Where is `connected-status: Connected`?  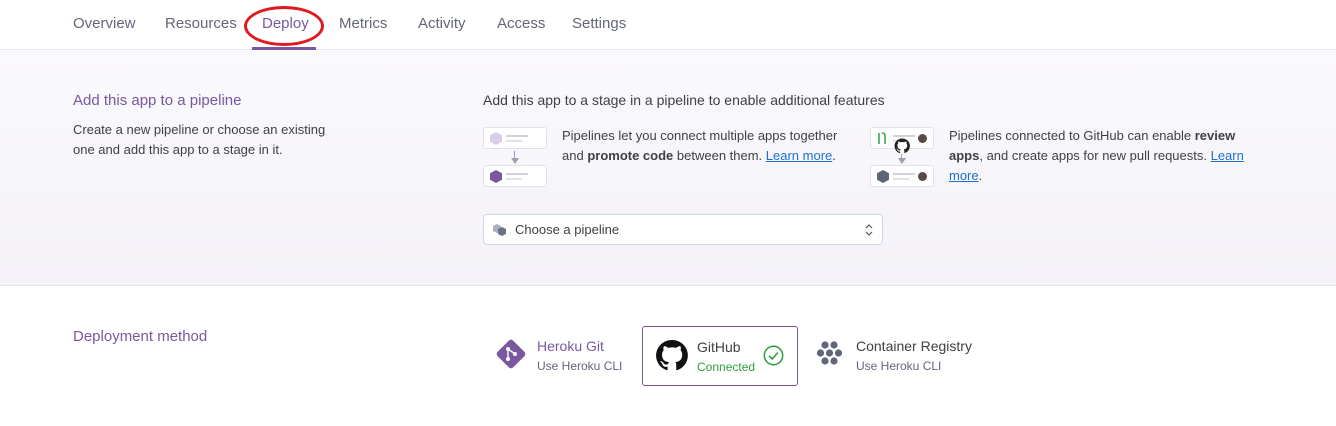
connected-status: Connected is located at coordinates (726, 367).